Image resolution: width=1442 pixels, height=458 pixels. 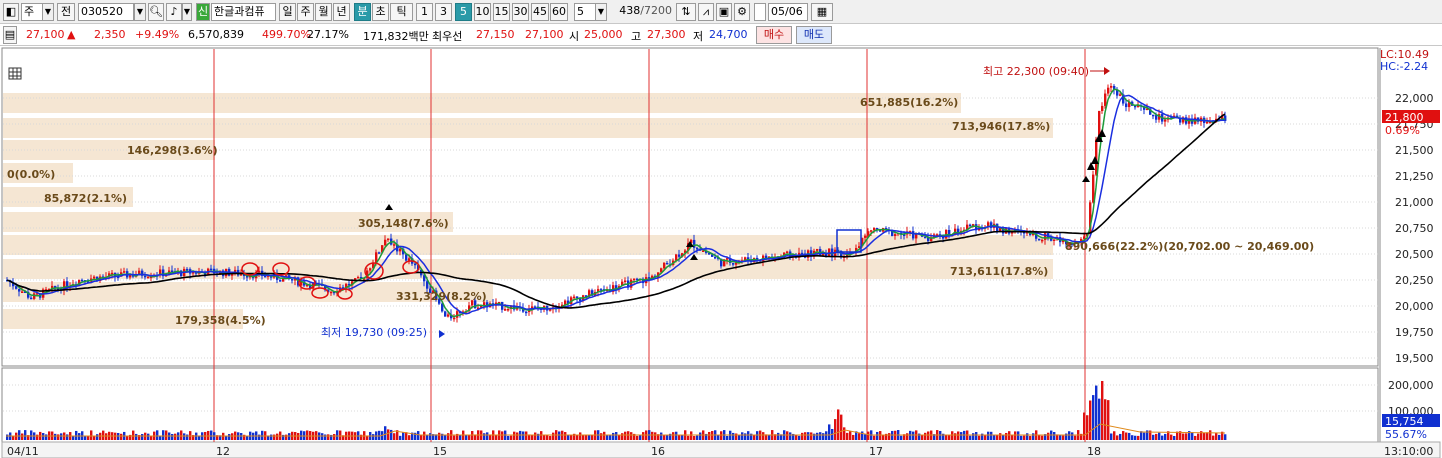 I want to click on period-second: 초, so click(x=380, y=12).